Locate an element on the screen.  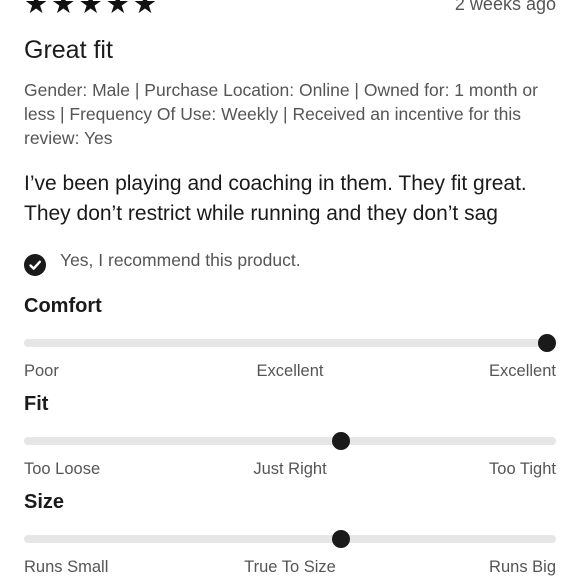
recommend-text: Yes, I recommend this product. is located at coordinates (180, 259).